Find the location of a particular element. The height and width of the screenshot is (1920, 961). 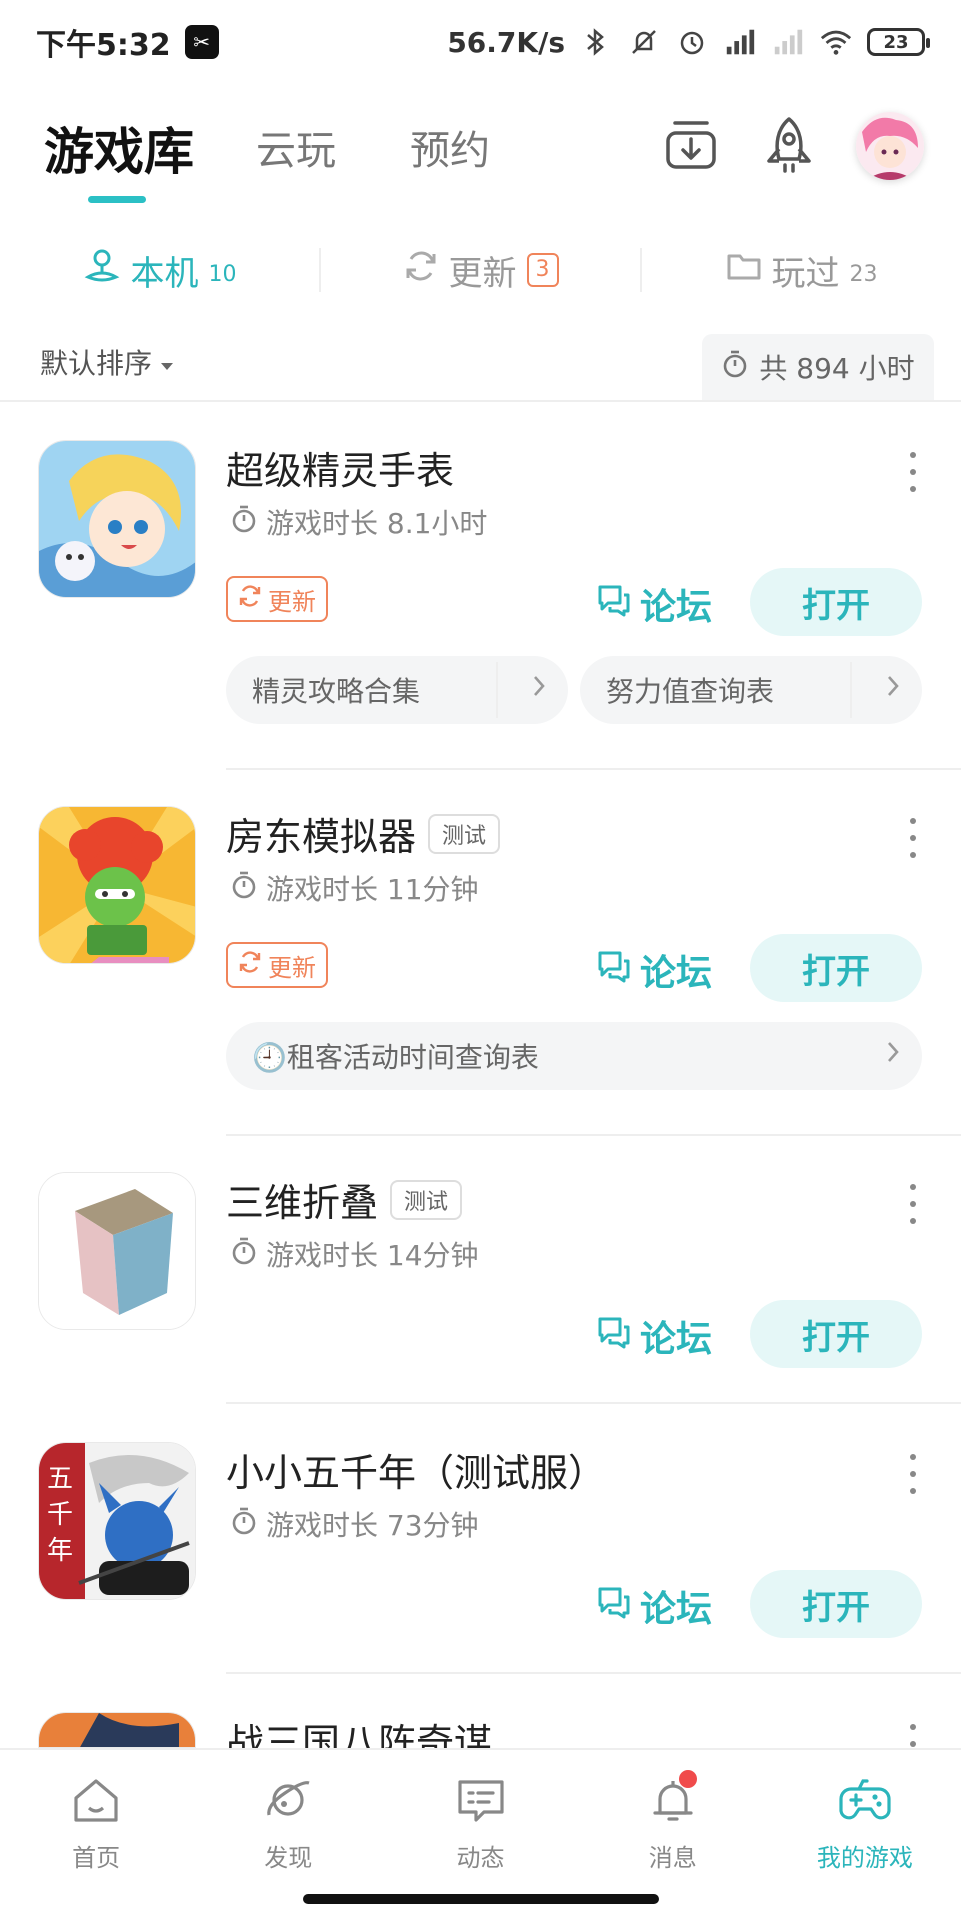

unread-dot is located at coordinates (687, 1779).